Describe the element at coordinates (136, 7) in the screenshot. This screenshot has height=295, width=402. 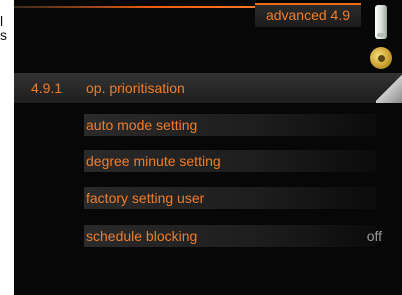
I see `header-line` at that location.